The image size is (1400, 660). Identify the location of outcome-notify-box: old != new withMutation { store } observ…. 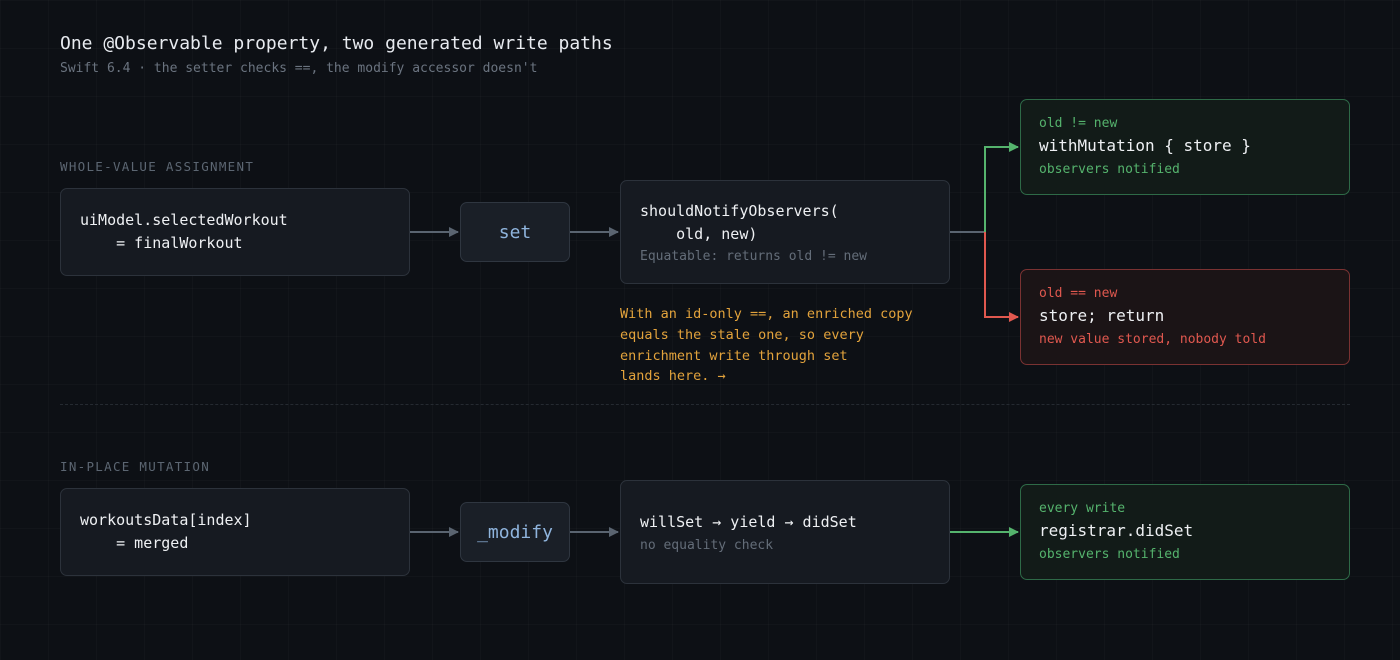
(1185, 147).